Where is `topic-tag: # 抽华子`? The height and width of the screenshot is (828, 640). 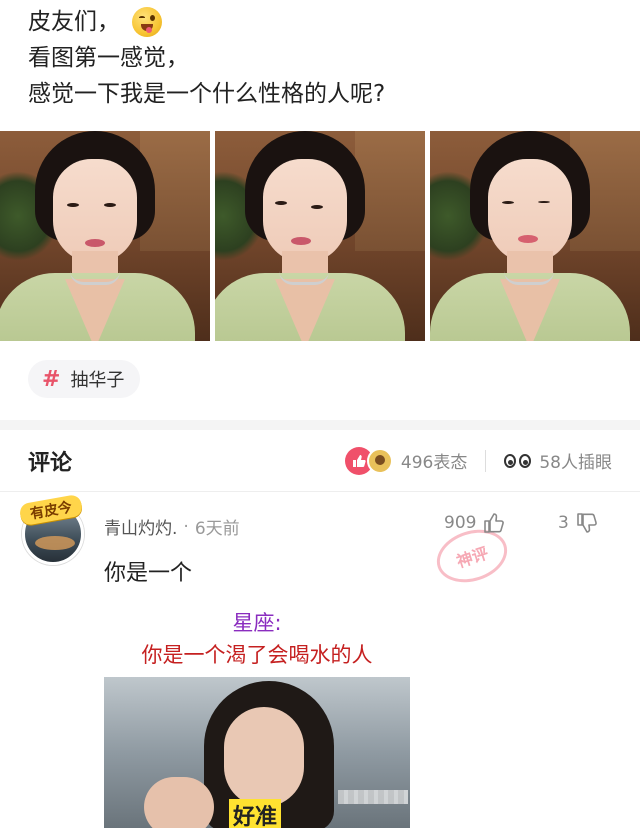
topic-tag: # 抽华子 is located at coordinates (84, 379).